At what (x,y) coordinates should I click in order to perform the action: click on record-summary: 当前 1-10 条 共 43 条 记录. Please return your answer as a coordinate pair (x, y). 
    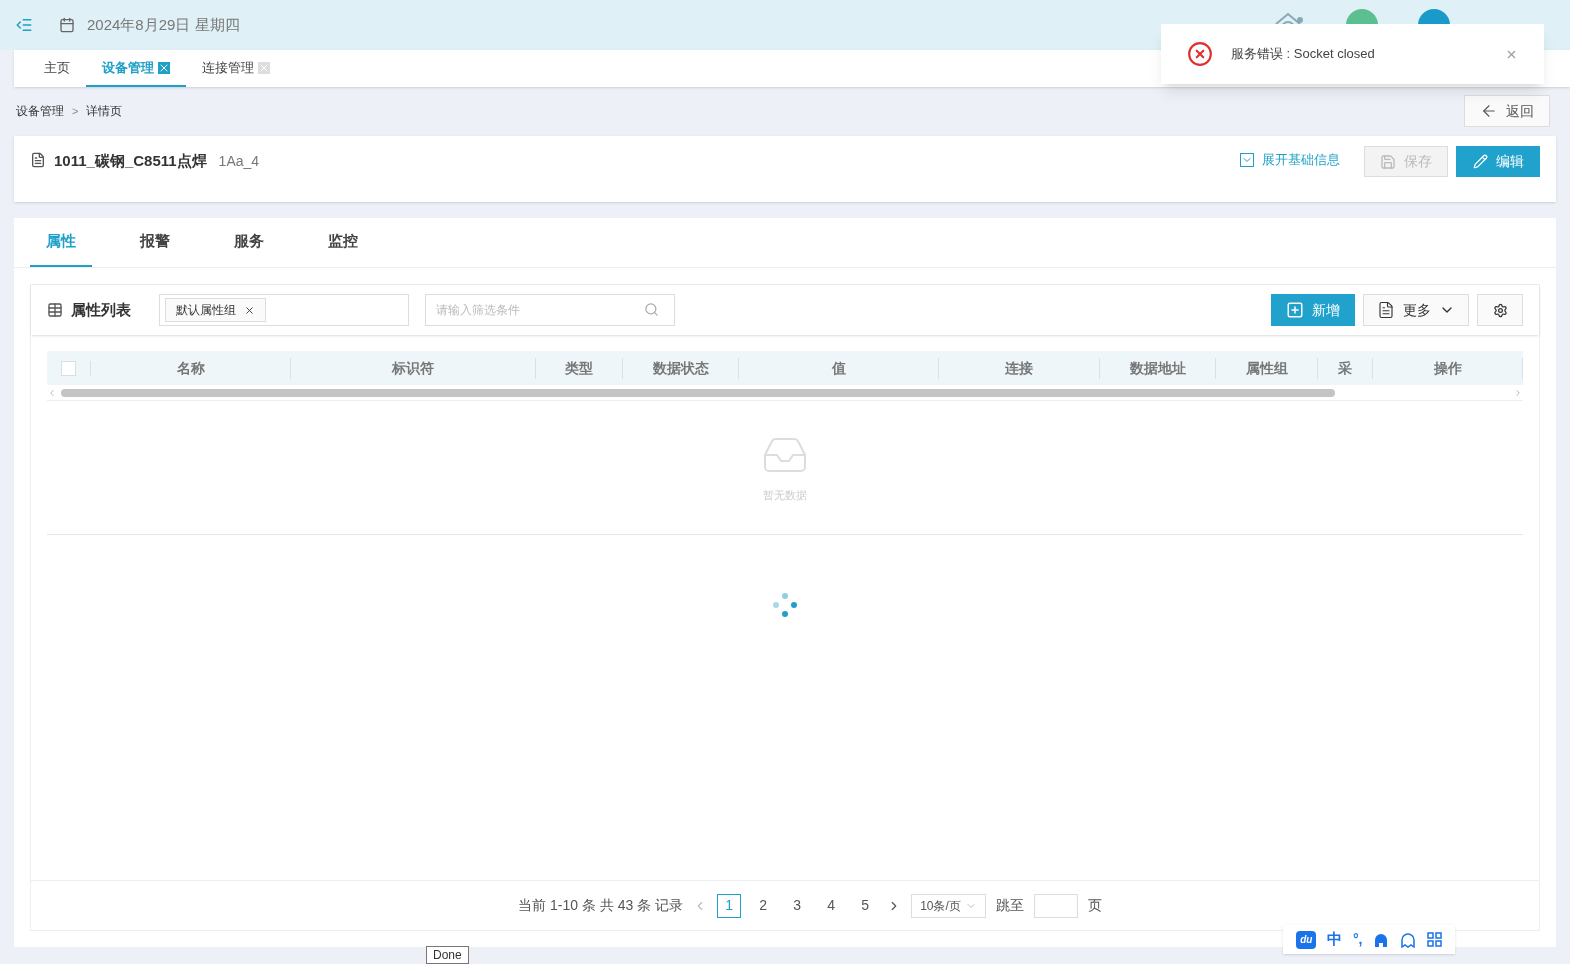
    Looking at the image, I should click on (601, 905).